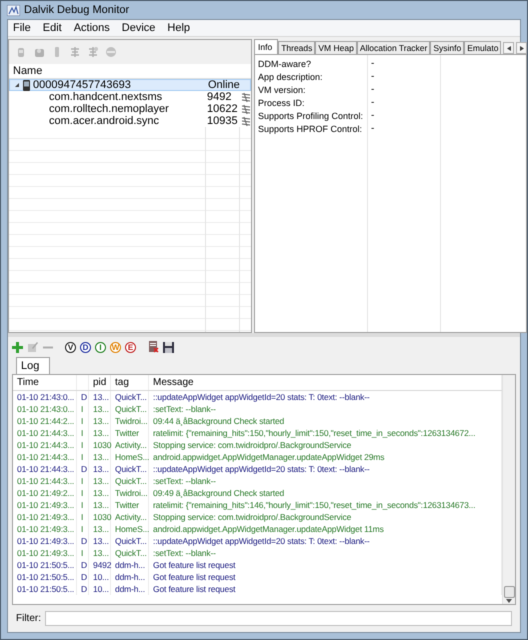 This screenshot has width=528, height=640. Describe the element at coordinates (82, 85) in the screenshot. I see `device-serial: 0000947457743693` at that location.